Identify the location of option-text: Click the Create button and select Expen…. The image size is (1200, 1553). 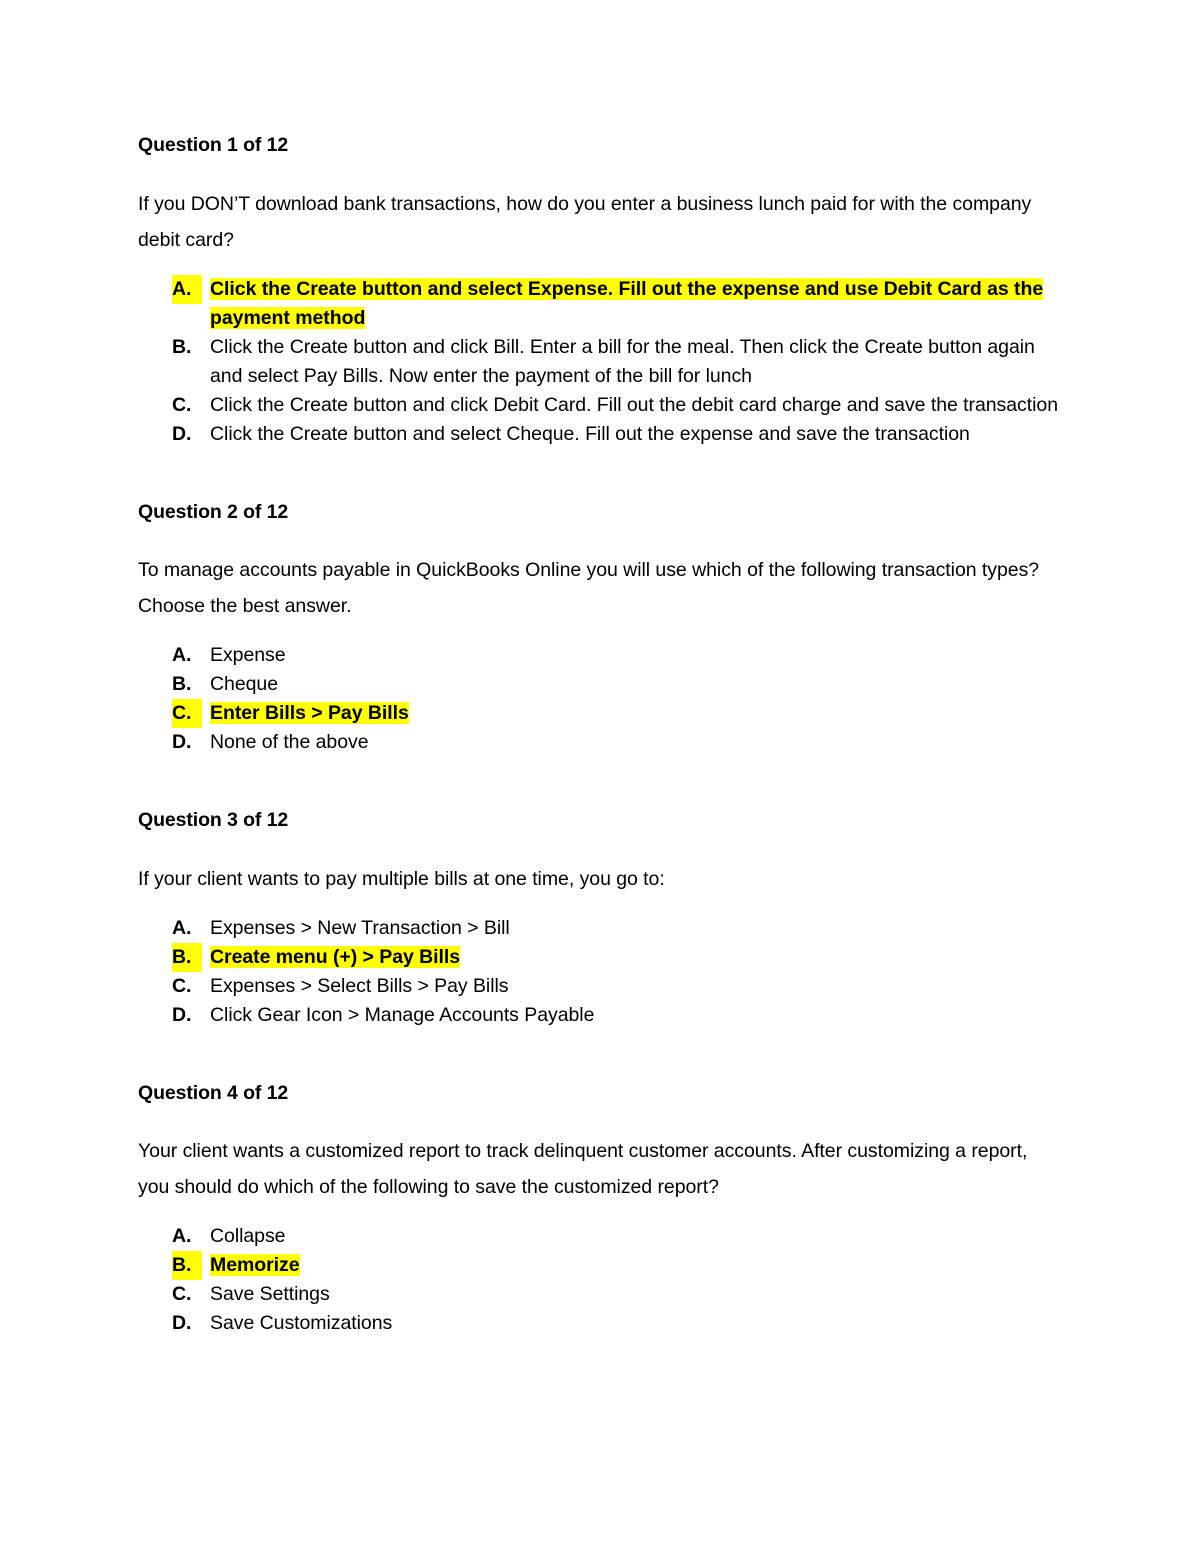
(627, 303).